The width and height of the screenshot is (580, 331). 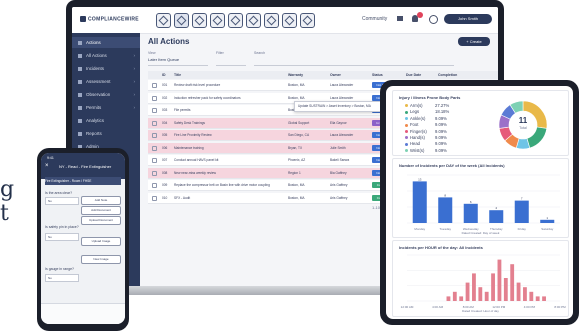 What do you see at coordinates (163, 20) in the screenshot?
I see `module-actions-icon` at bounding box center [163, 20].